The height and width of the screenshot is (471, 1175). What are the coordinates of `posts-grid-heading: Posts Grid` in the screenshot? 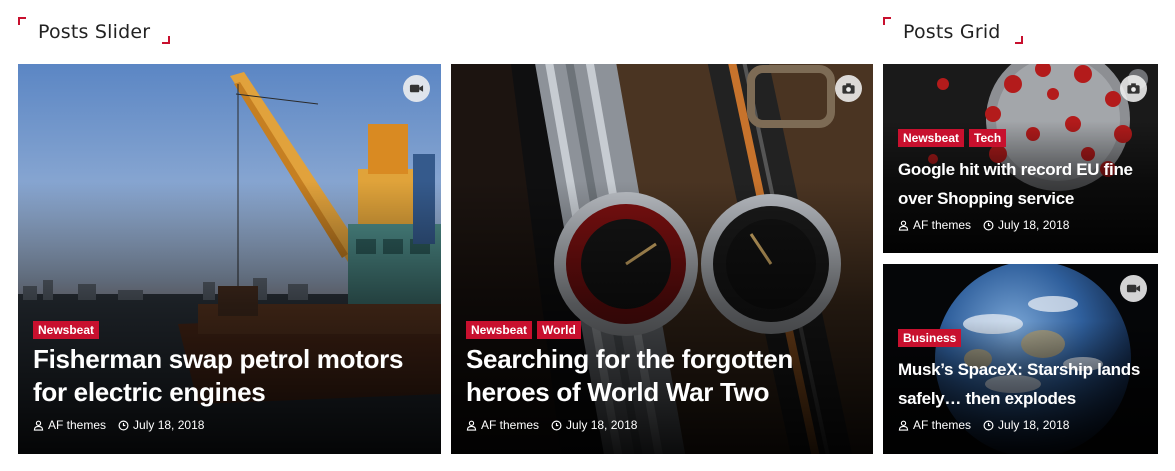 It's located at (958, 32).